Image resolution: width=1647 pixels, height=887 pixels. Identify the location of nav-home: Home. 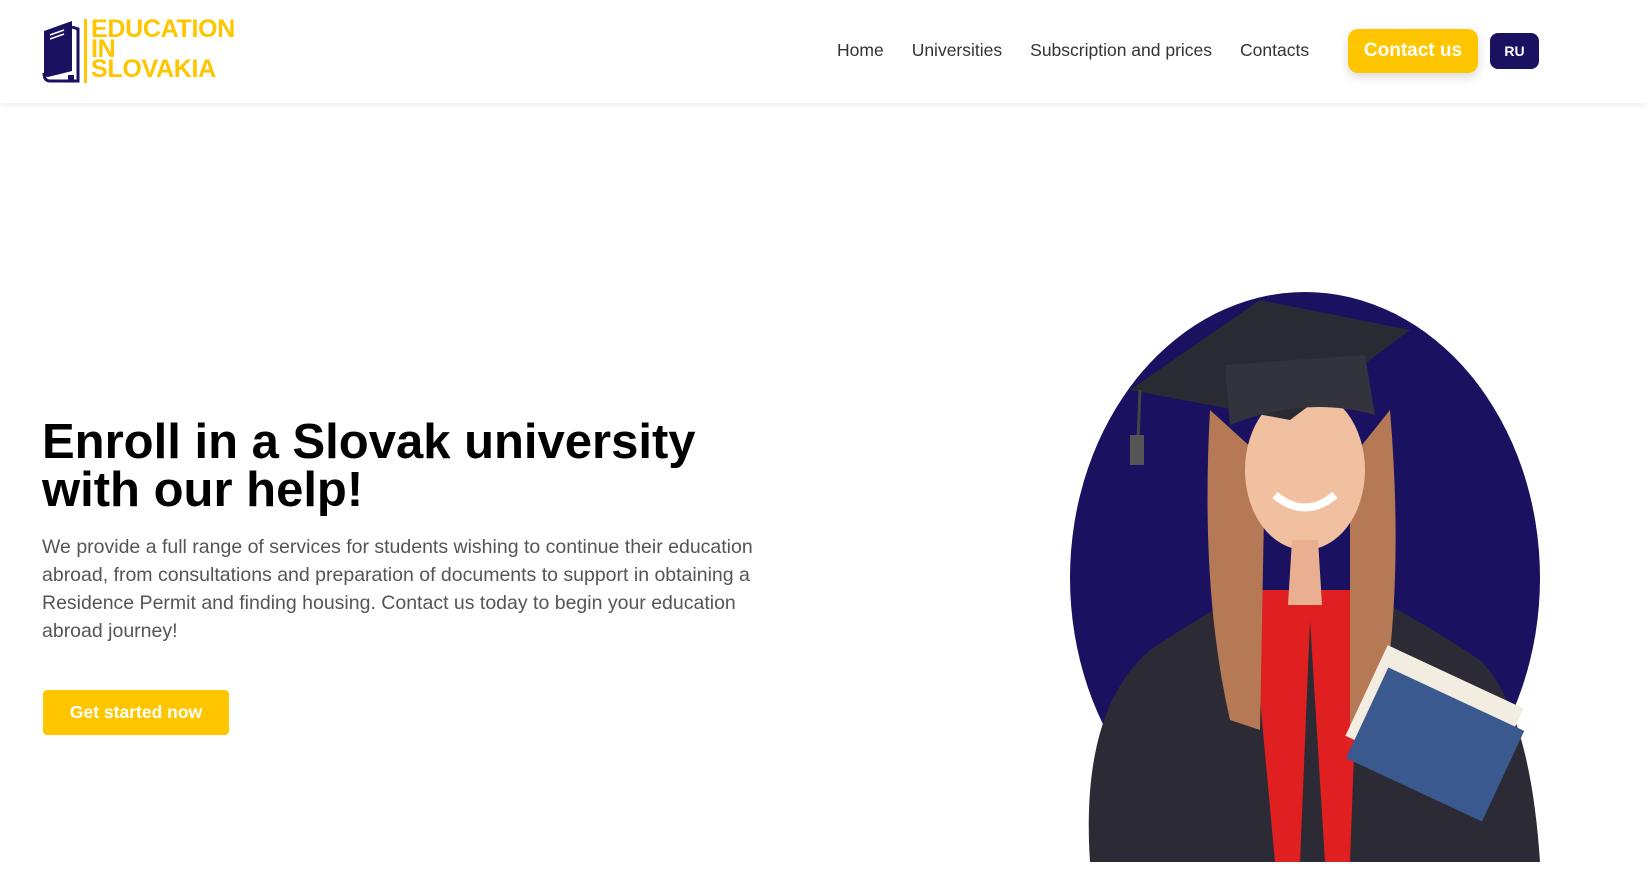
(860, 50).